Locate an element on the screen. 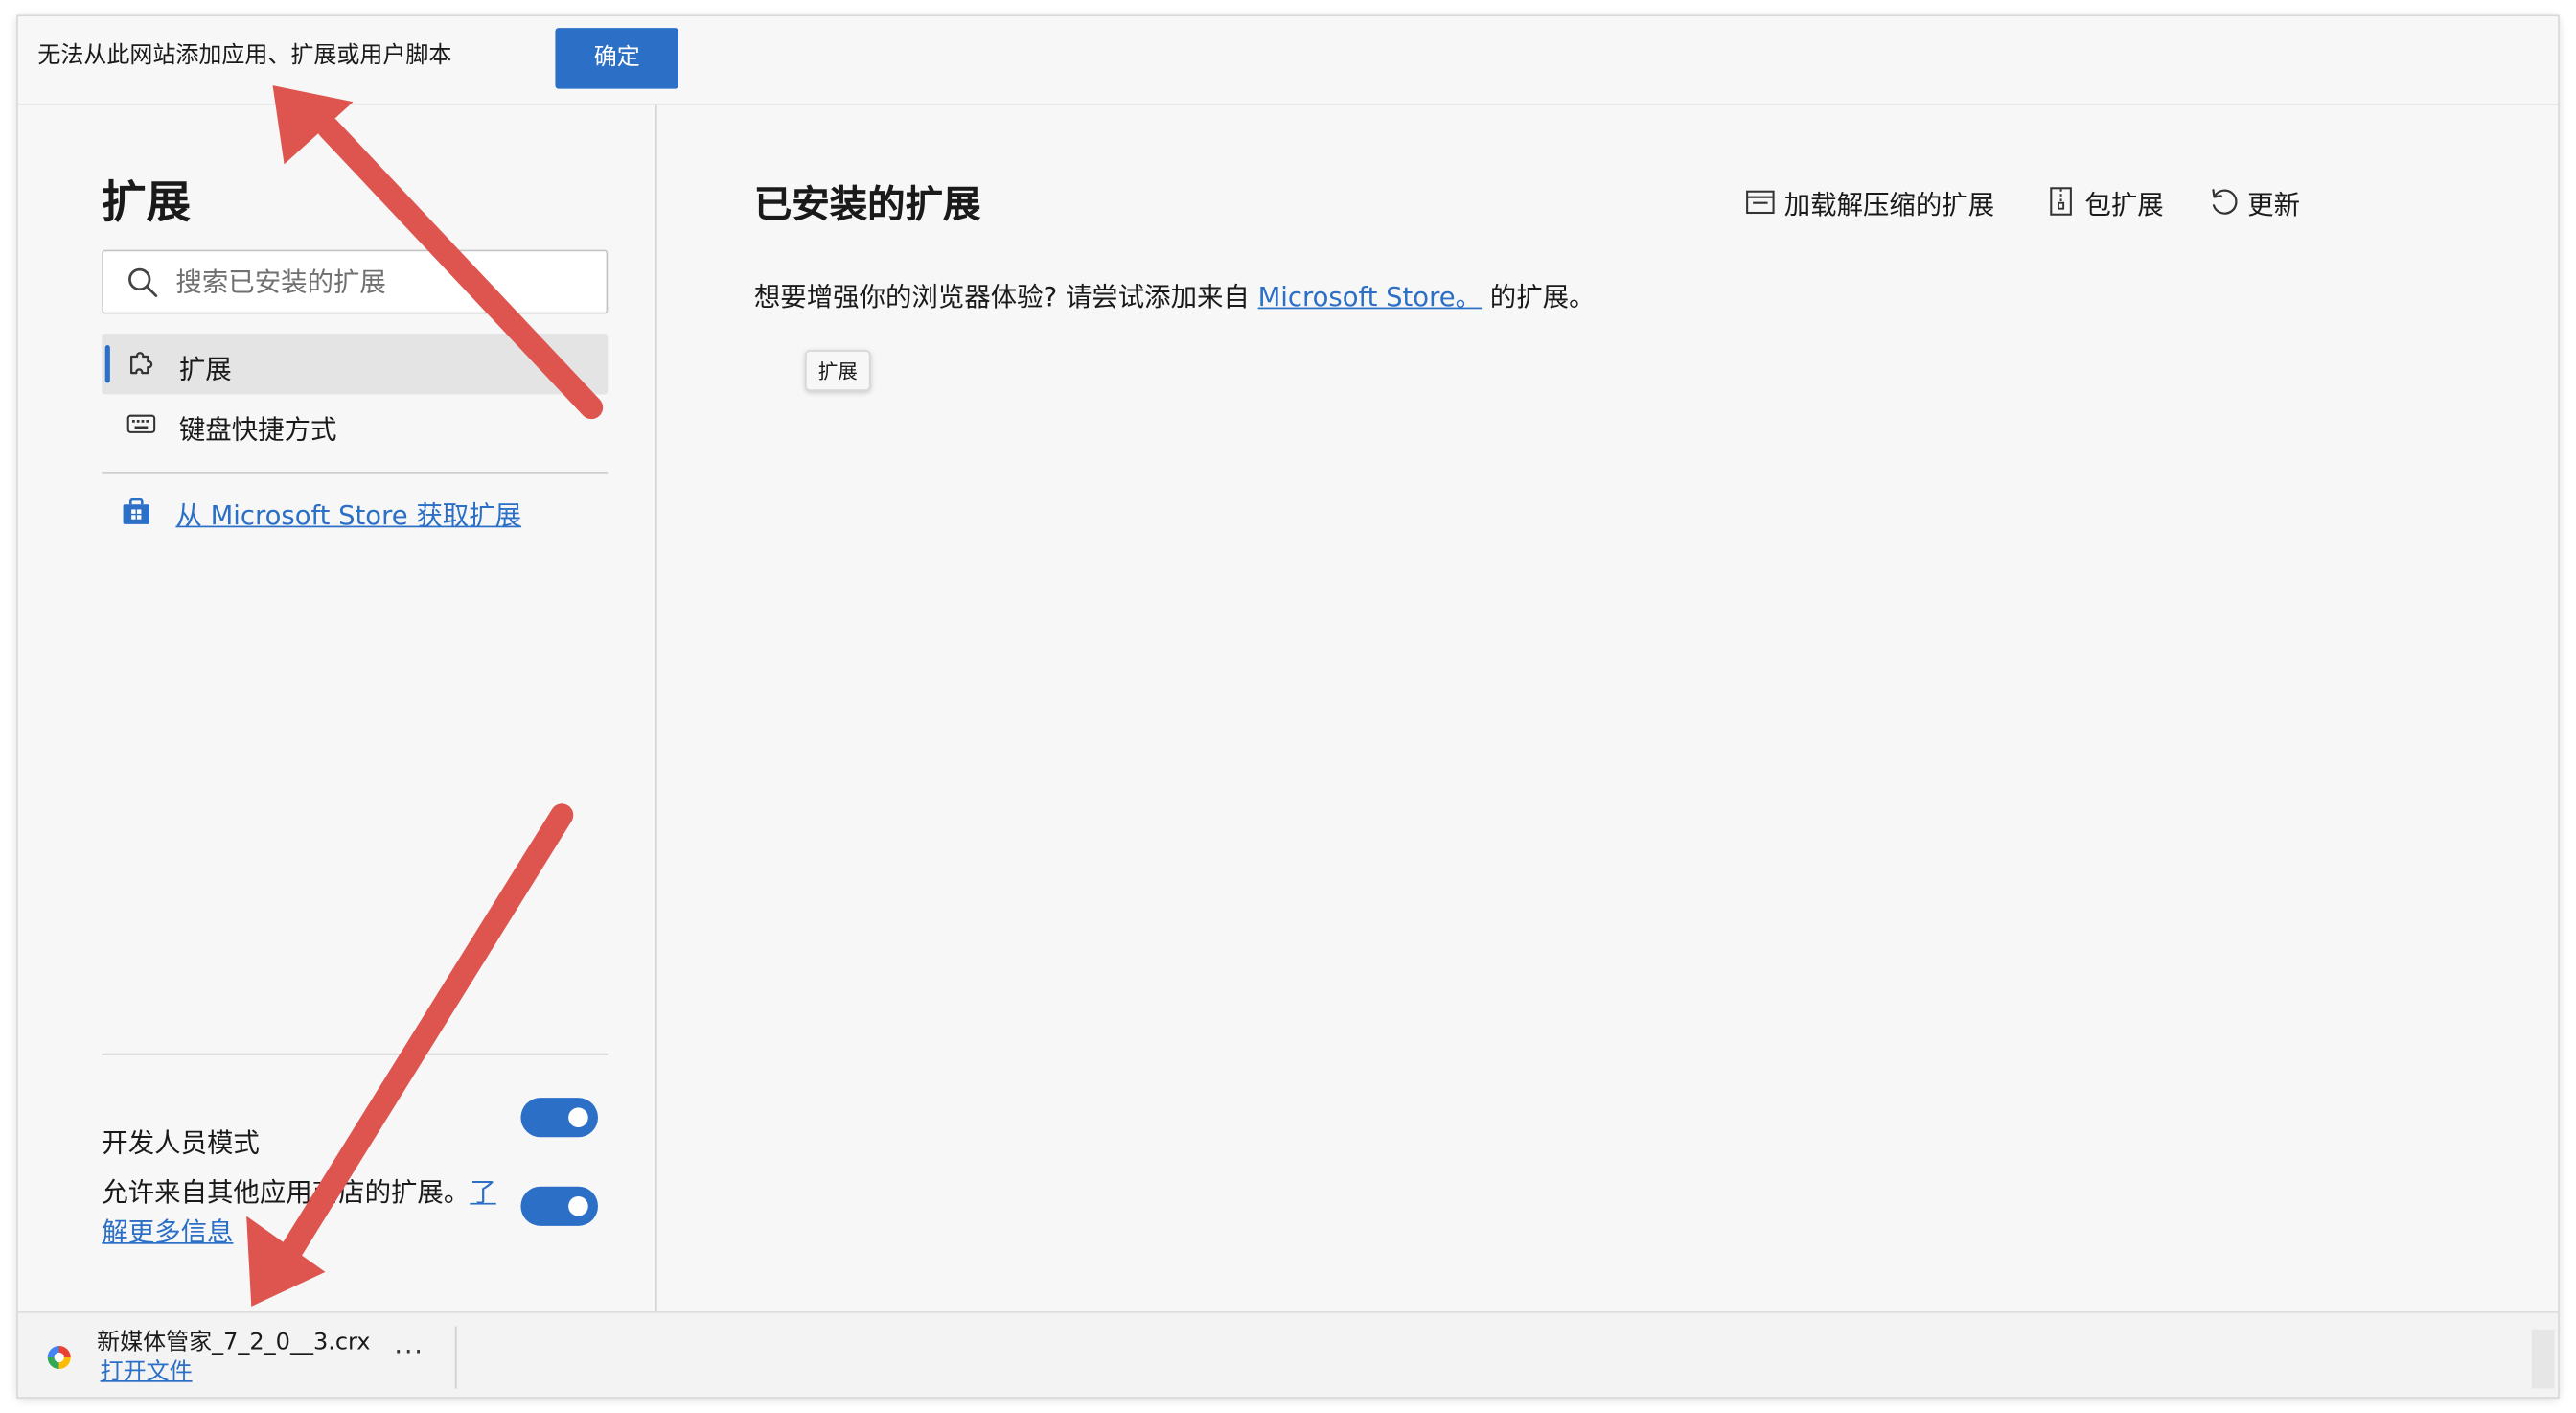 The height and width of the screenshot is (1413, 2576). search-input is located at coordinates (381, 282).